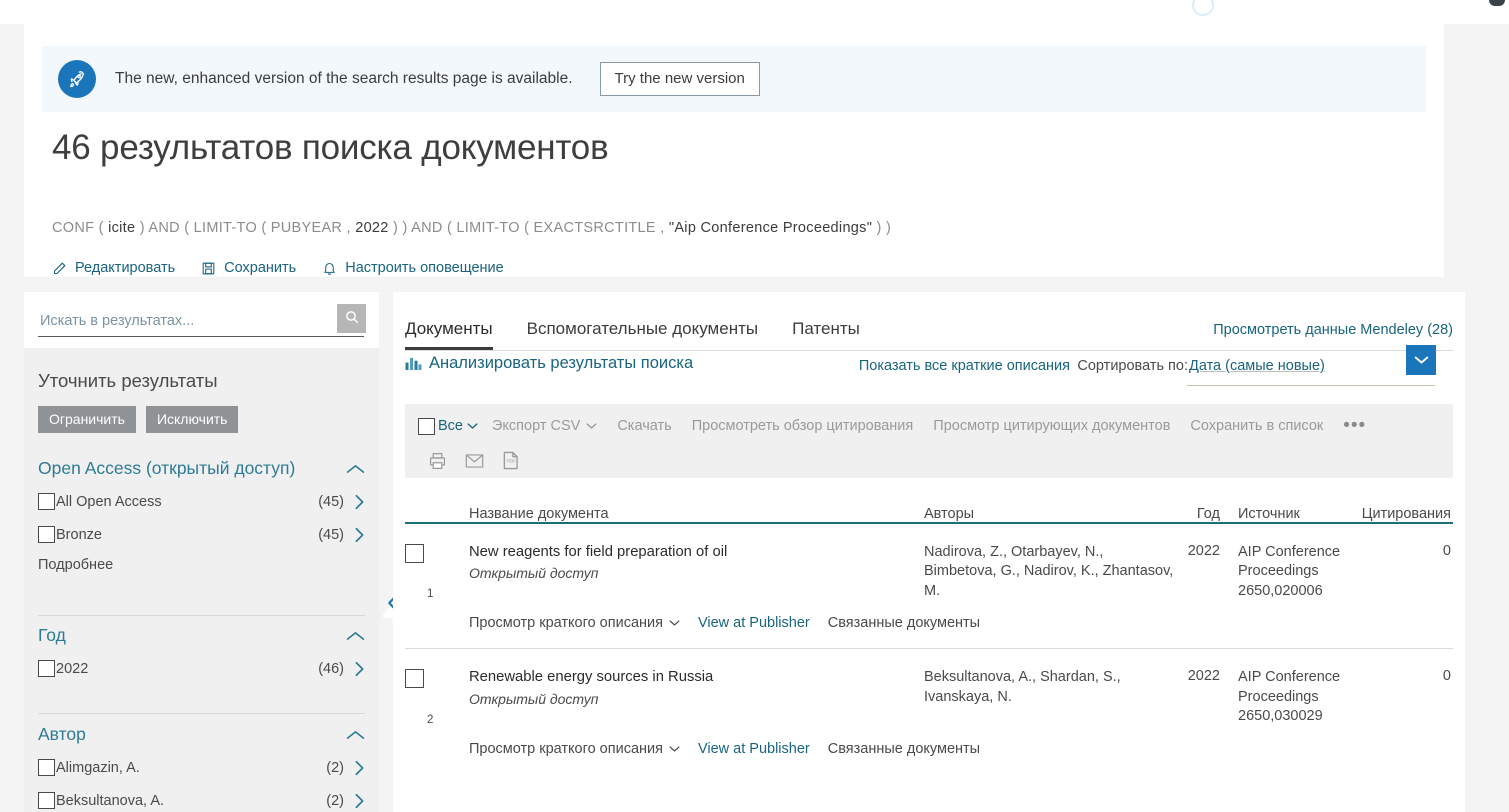 The height and width of the screenshot is (812, 1509). Describe the element at coordinates (696, 677) in the screenshot. I see `document-title-link: Renewable energy sources in Russia` at that location.